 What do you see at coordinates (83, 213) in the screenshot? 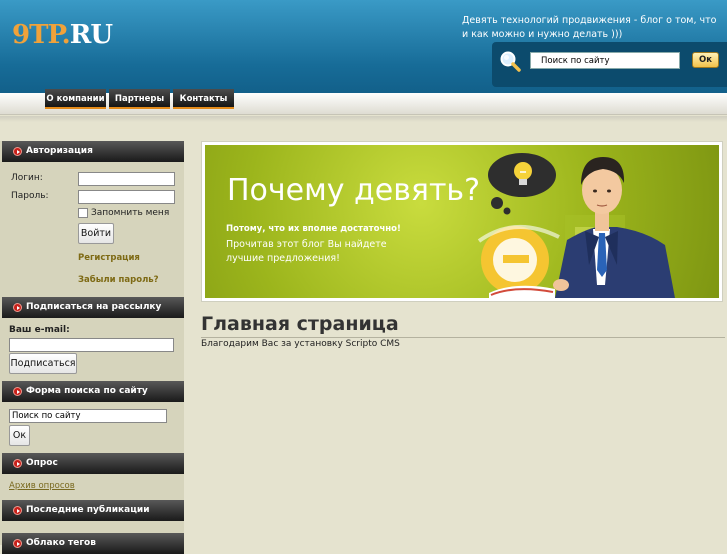
I see `remember-checkbox` at bounding box center [83, 213].